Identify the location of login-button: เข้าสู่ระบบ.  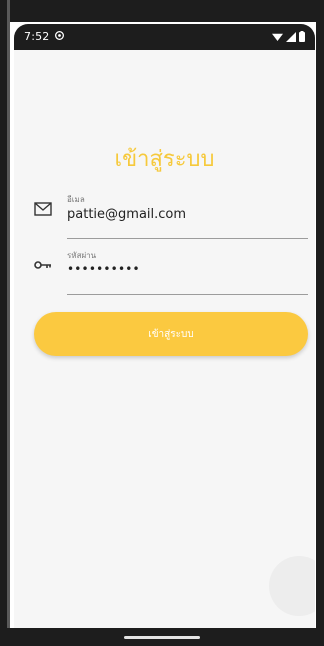
(171, 334).